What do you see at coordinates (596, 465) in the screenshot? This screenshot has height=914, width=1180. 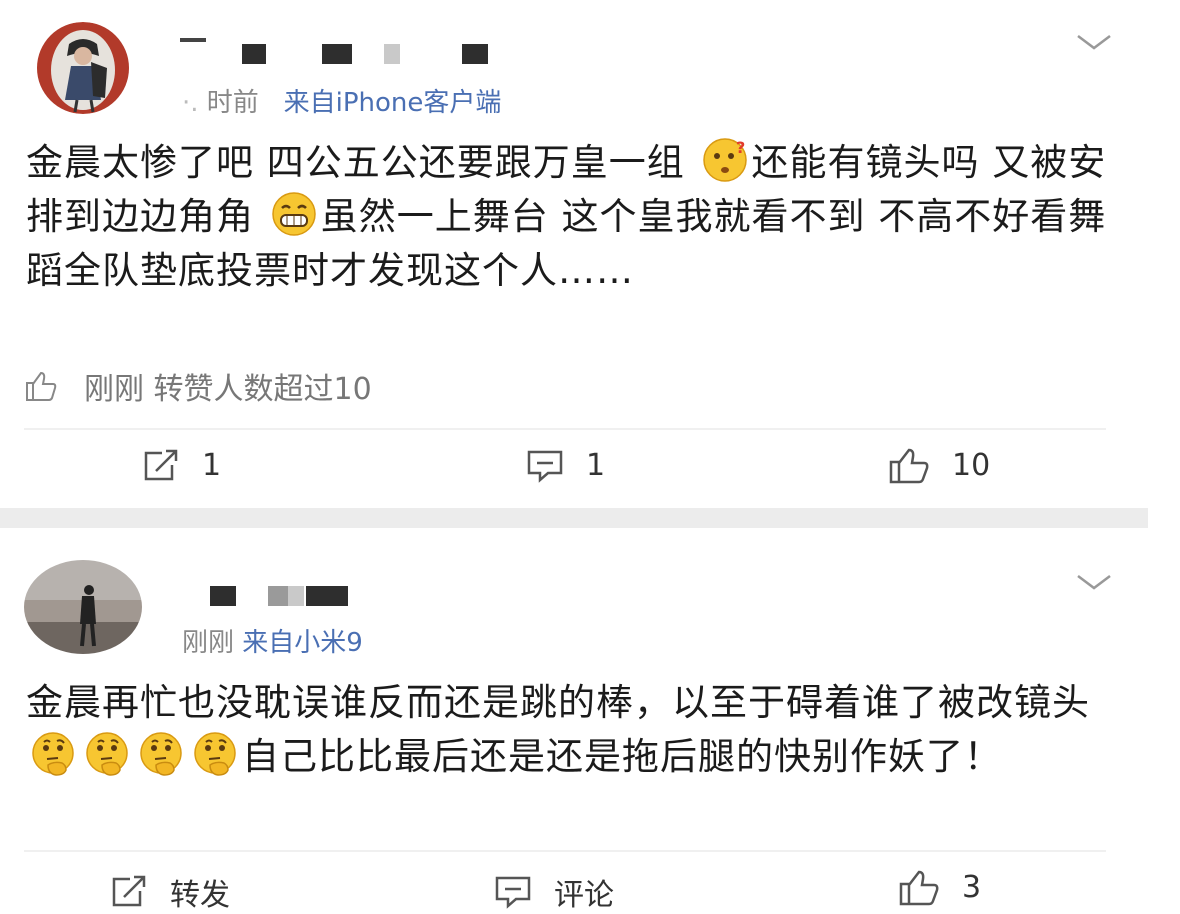 I see `comment-count: 1` at bounding box center [596, 465].